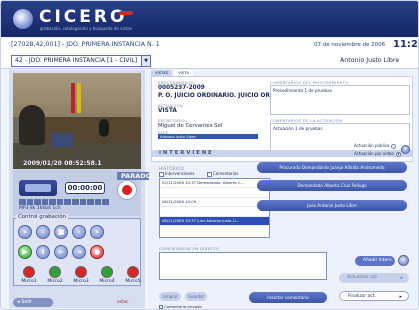  What do you see at coordinates (374, 278) in the screenshot?
I see `update-action-button: Actualizar act. ▸` at bounding box center [374, 278].